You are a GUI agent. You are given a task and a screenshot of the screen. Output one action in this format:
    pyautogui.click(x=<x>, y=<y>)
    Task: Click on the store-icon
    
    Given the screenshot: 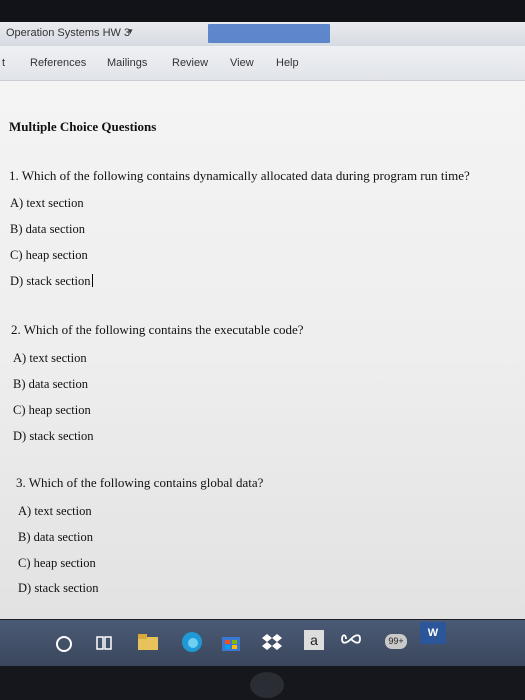 What is the action you would take?
    pyautogui.click(x=231, y=644)
    